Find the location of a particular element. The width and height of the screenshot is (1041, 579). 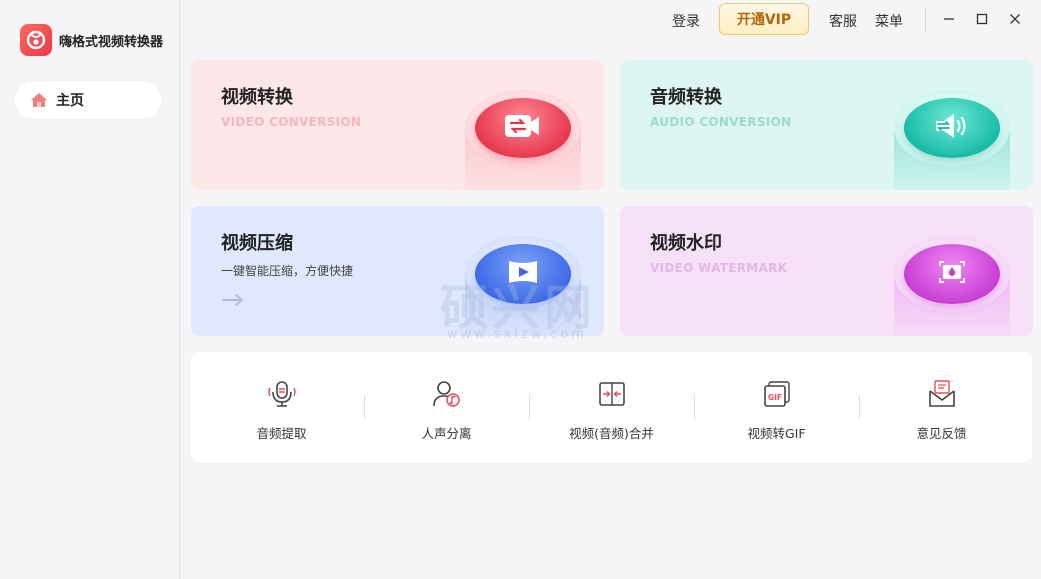

close-button is located at coordinates (1015, 19).